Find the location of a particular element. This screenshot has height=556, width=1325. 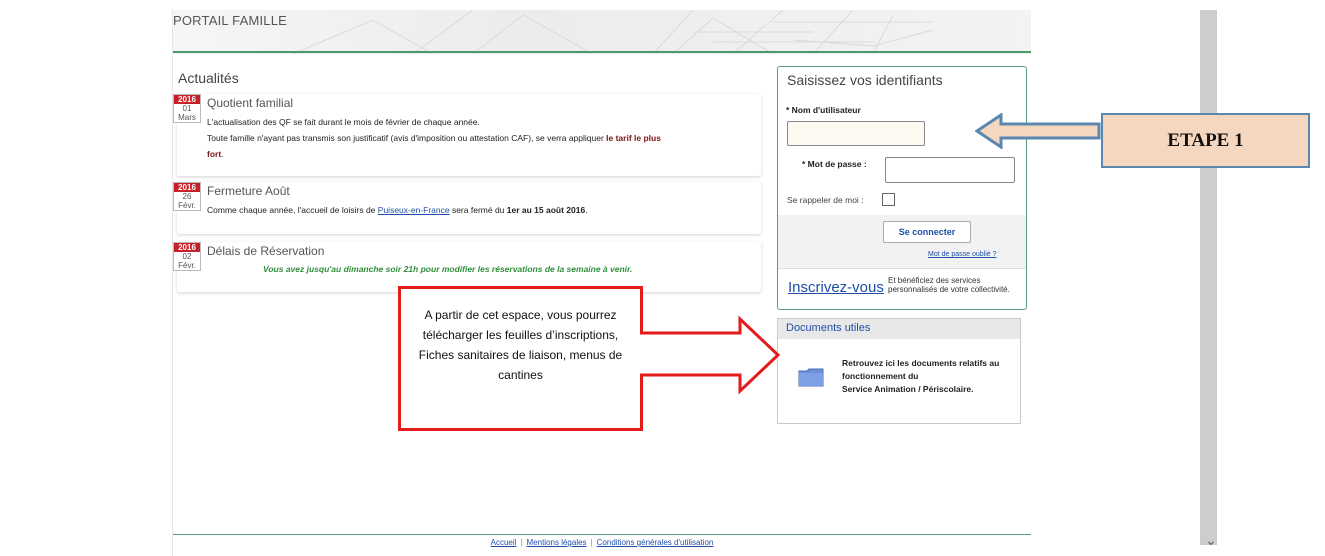

username-label: * Nom d'utilisateur is located at coordinates (823, 110).